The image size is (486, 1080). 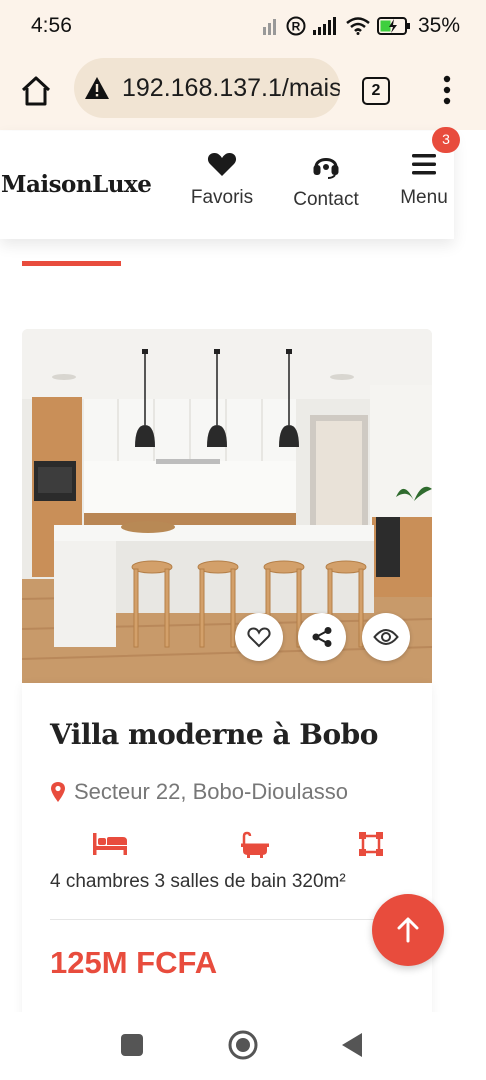 I want to click on cell-signal-icon, so click(x=324, y=26).